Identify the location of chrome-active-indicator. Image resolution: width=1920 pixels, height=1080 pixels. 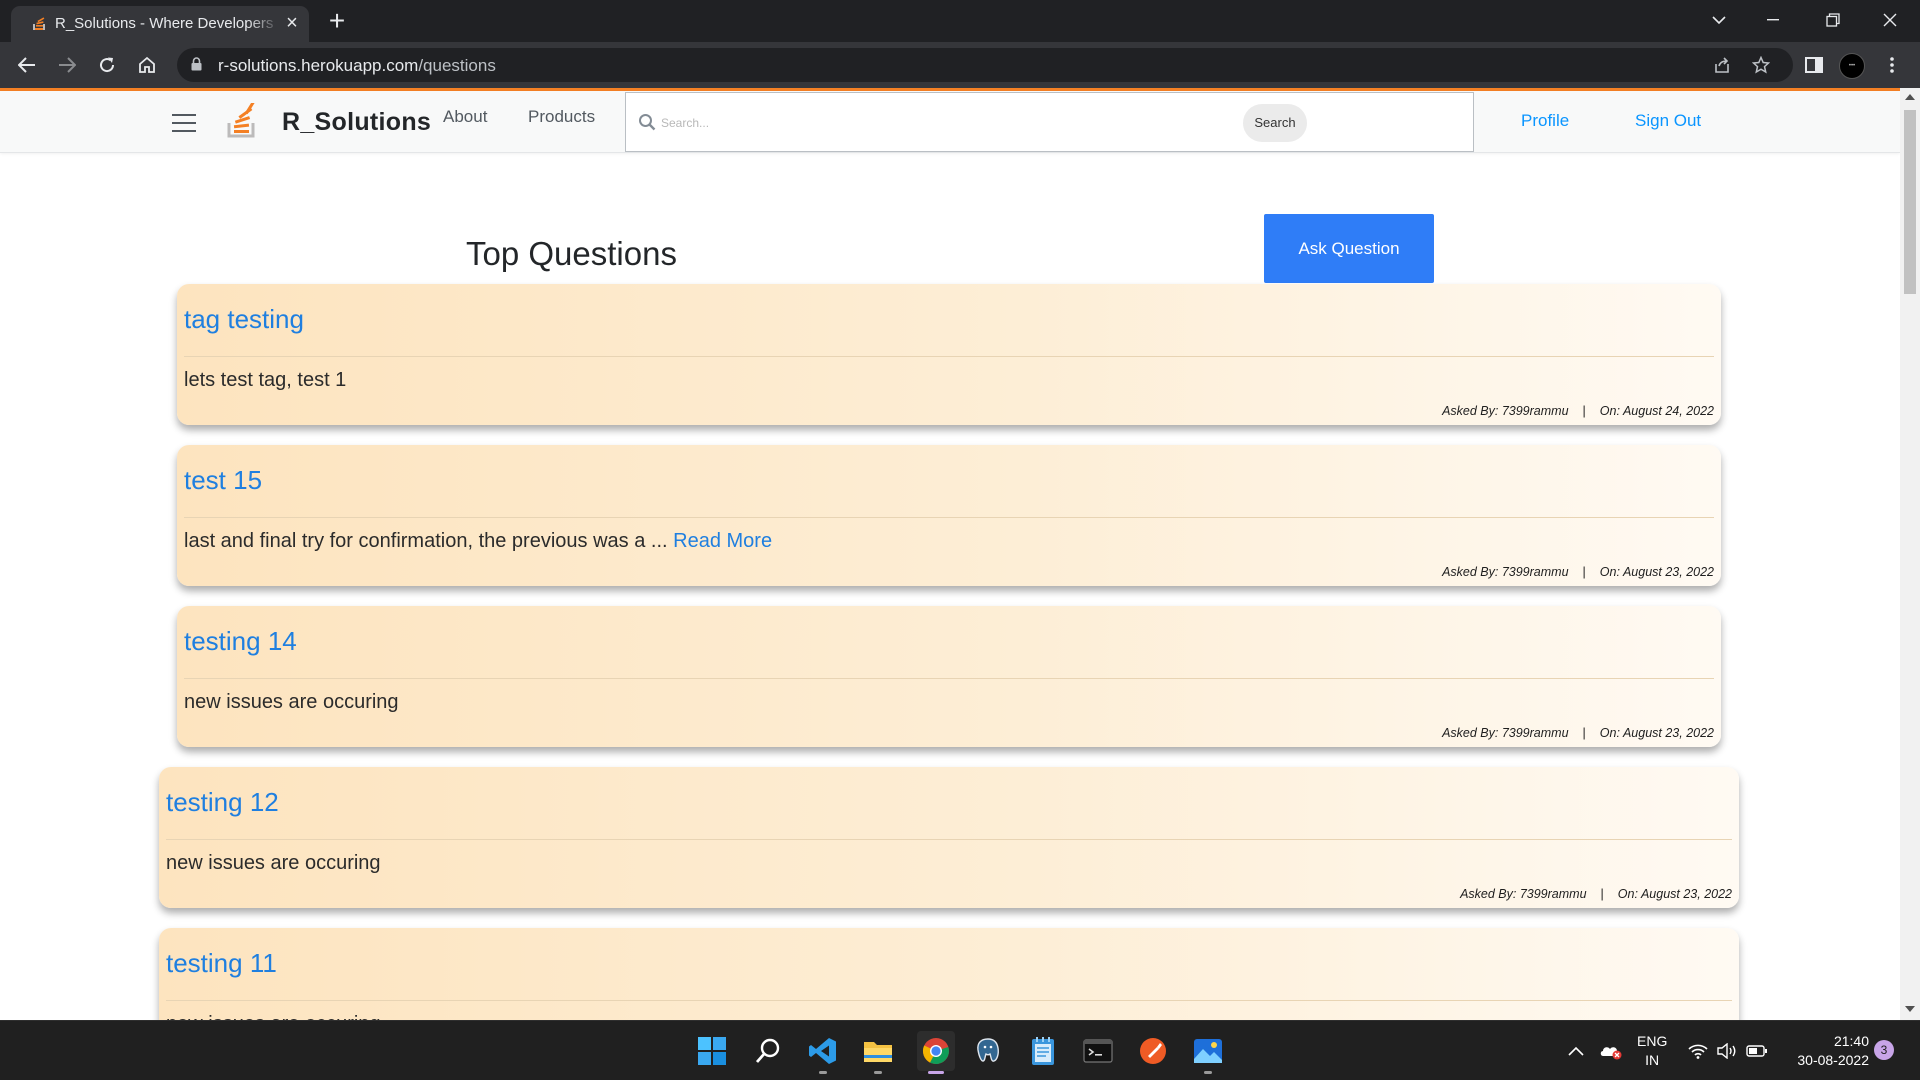
(936, 1072).